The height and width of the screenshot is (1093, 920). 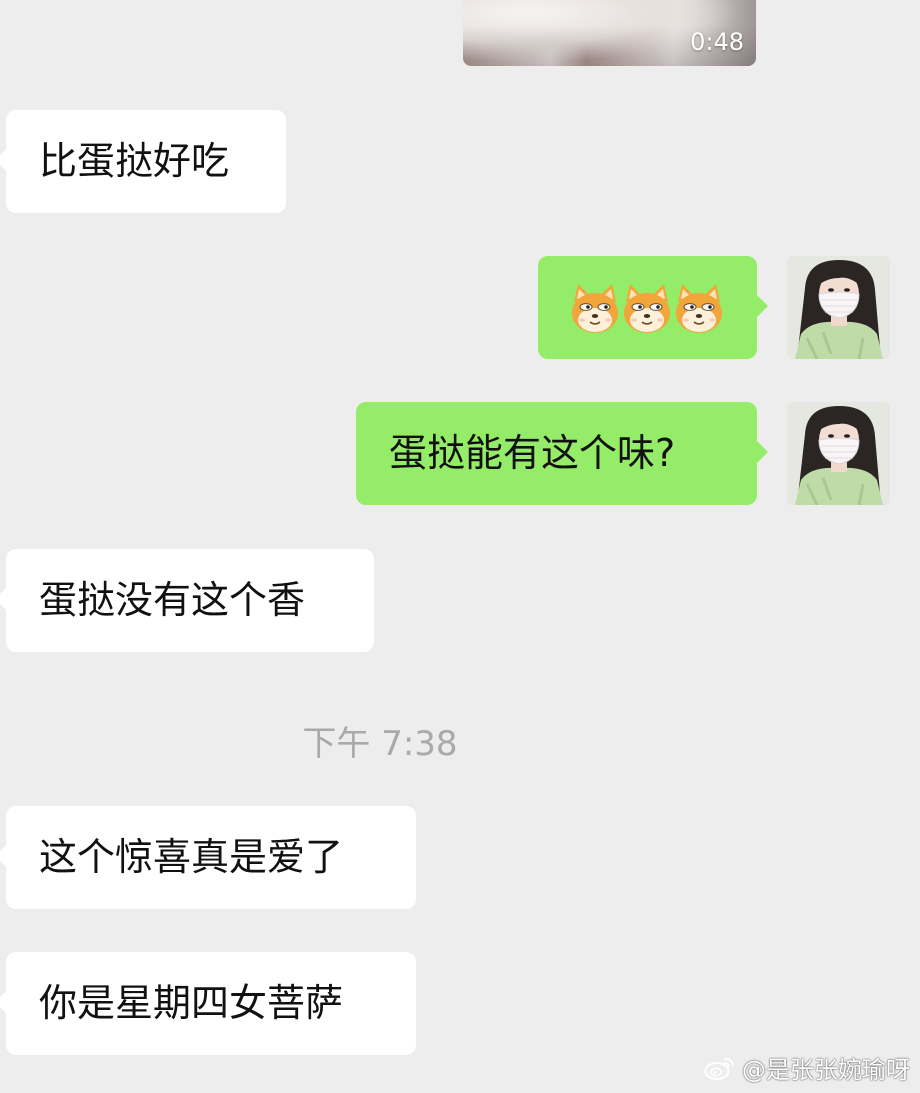 I want to click on weibo-watermark: @是张张婉瑜呀, so click(x=807, y=1067).